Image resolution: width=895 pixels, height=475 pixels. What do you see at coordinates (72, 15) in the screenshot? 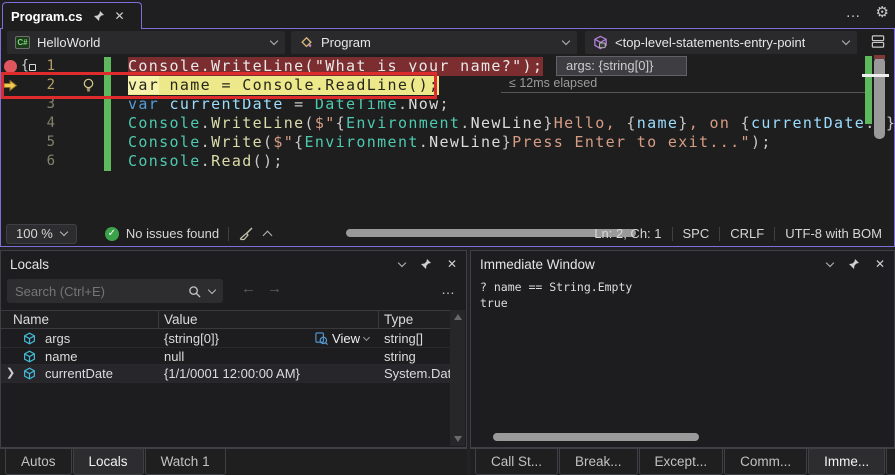
I see `document-tab-program-cs: Program.cs ✕` at bounding box center [72, 15].